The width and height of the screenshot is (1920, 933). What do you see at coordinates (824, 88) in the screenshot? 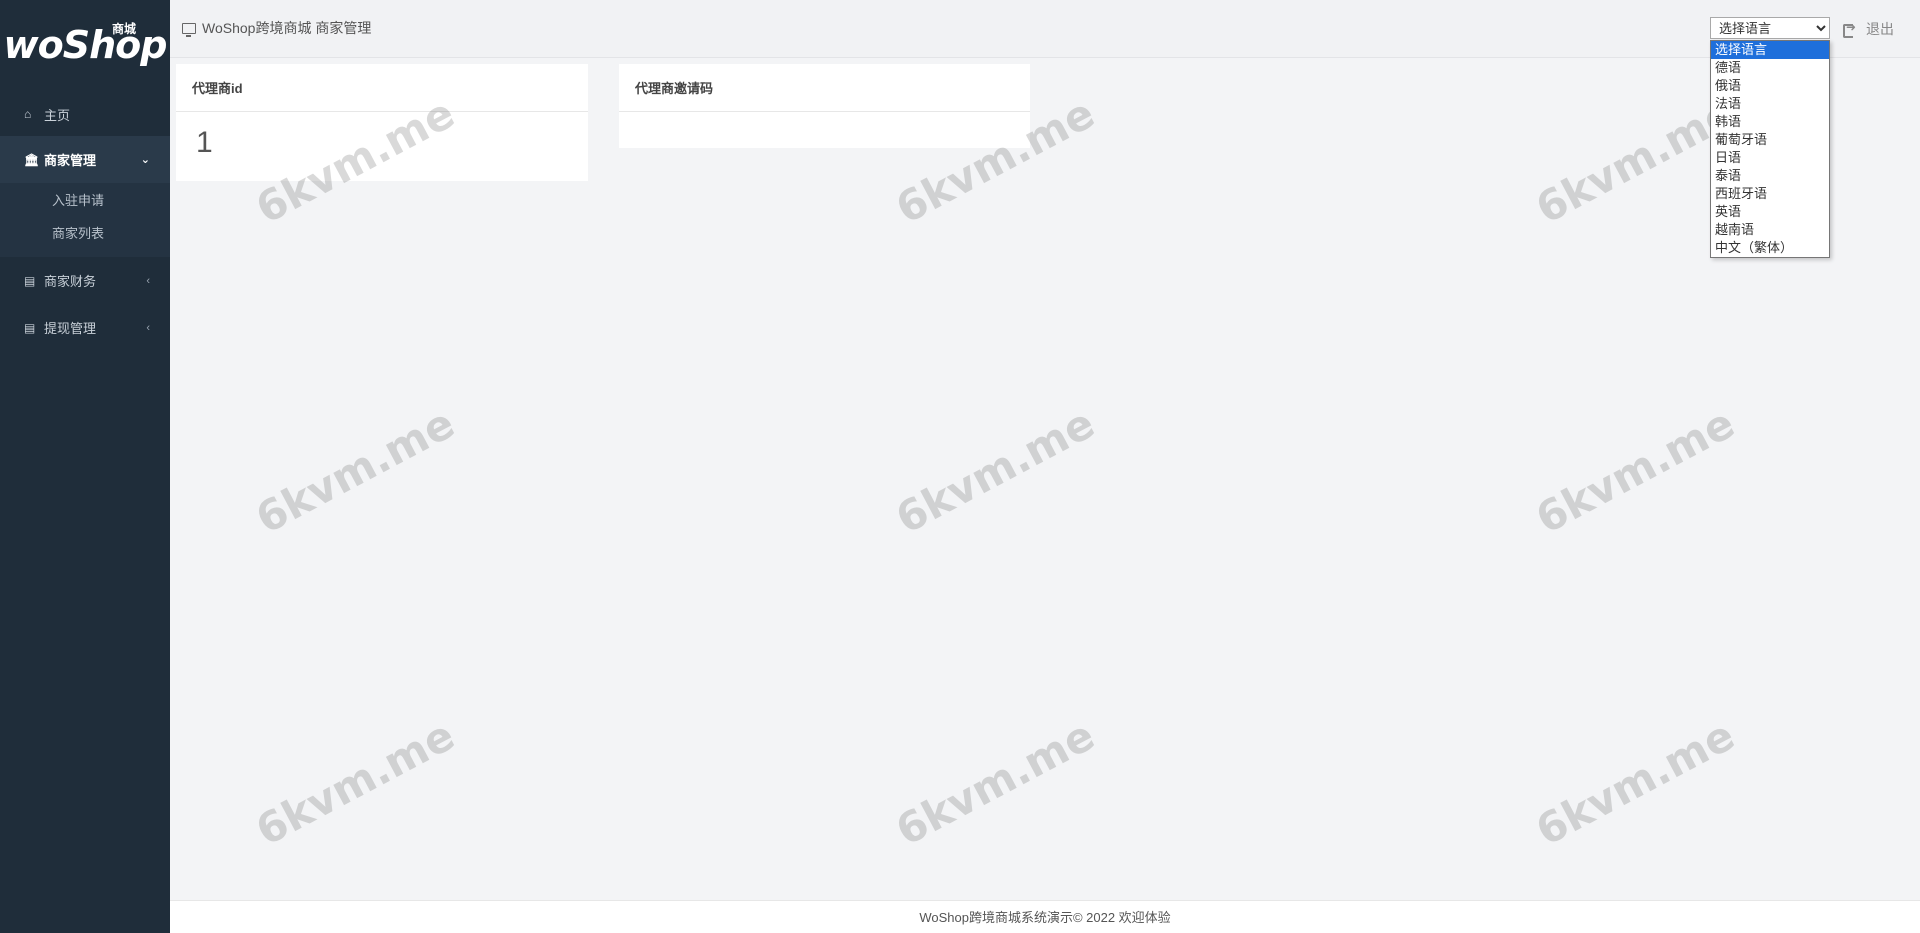
I see `card-title: 代理商邀请码` at bounding box center [824, 88].